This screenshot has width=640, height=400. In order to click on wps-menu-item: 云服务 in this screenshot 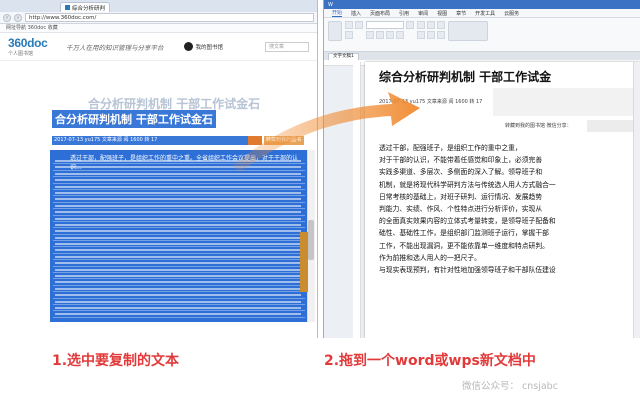, I will do `click(511, 13)`.